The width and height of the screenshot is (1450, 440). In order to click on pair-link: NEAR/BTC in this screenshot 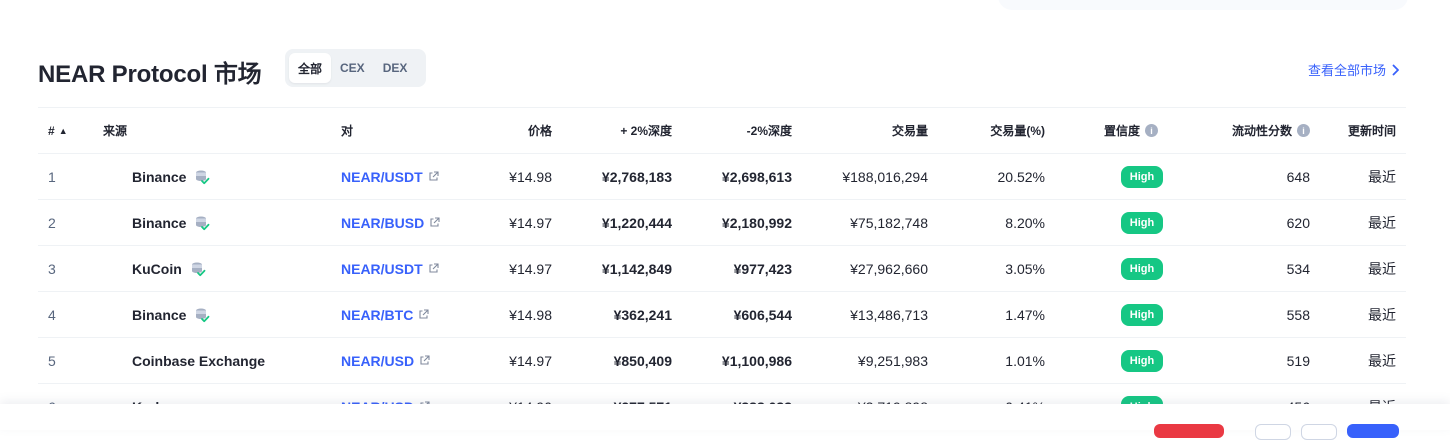, I will do `click(385, 315)`.